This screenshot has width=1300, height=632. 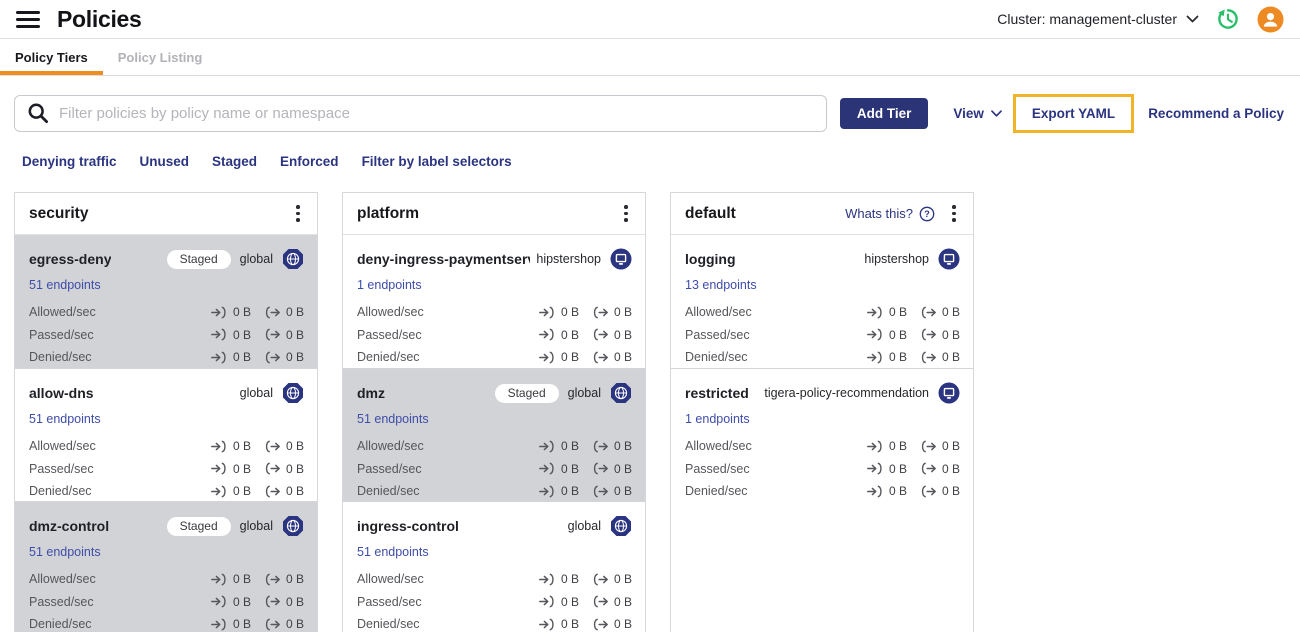 I want to click on history-icon, so click(x=1228, y=19).